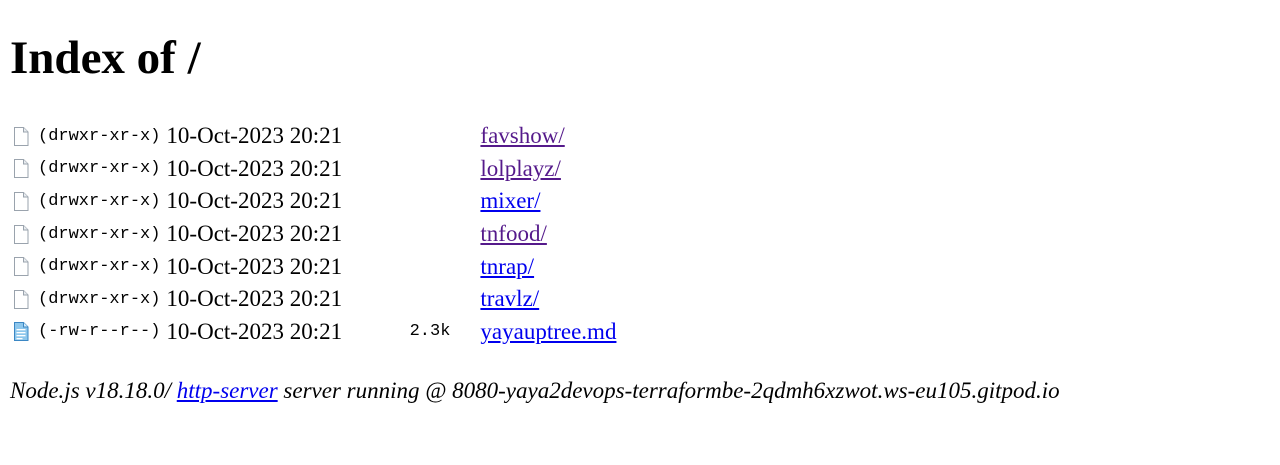 The image size is (1280, 465). What do you see at coordinates (548, 331) in the screenshot?
I see `entry-link-yayauptree-md: yayauptree.md` at bounding box center [548, 331].